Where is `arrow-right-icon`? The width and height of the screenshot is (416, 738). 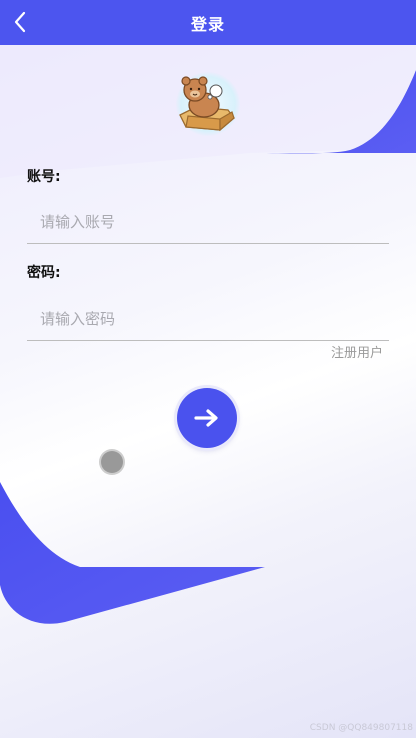 arrow-right-icon is located at coordinates (206, 418).